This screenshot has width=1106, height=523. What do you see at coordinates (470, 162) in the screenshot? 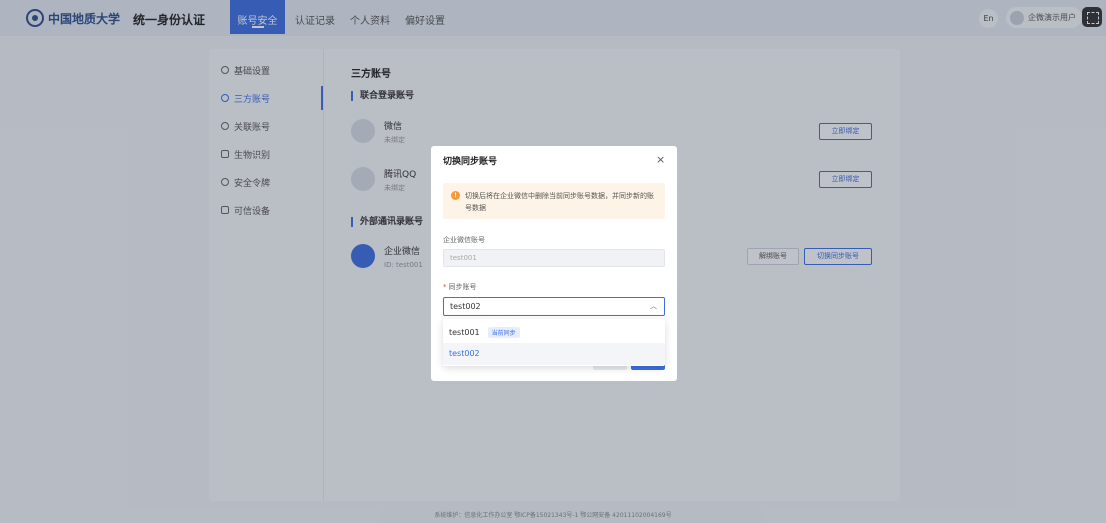
I see `dialog-title: 切换同步账号` at bounding box center [470, 162].